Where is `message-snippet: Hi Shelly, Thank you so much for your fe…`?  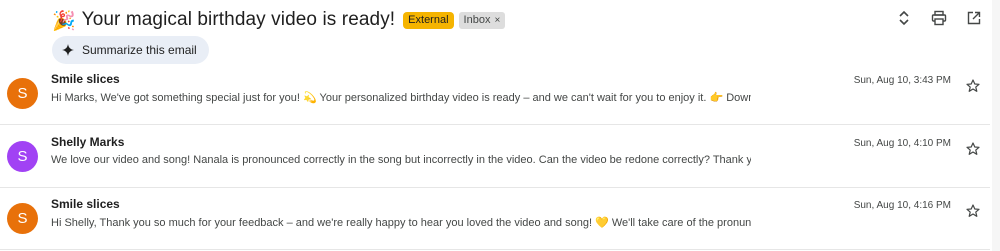
message-snippet: Hi Shelly, Thank you so much for your fe… is located at coordinates (401, 223).